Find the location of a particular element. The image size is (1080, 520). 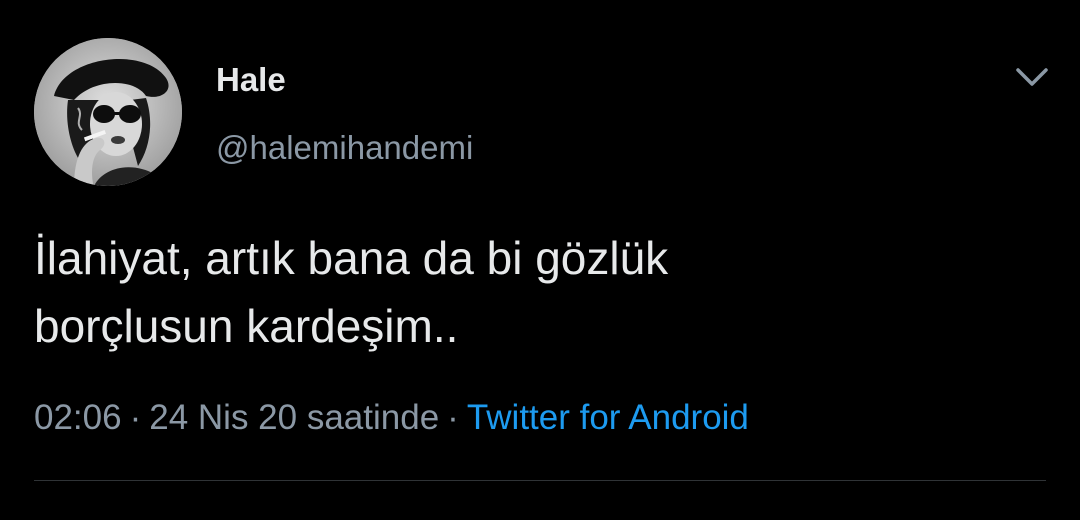

top-edge is located at coordinates (540, 2).